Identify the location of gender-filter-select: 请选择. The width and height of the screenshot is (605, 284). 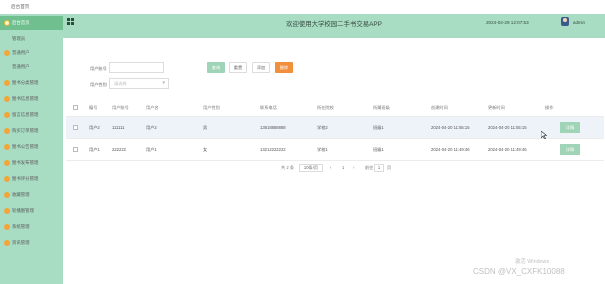
(139, 83).